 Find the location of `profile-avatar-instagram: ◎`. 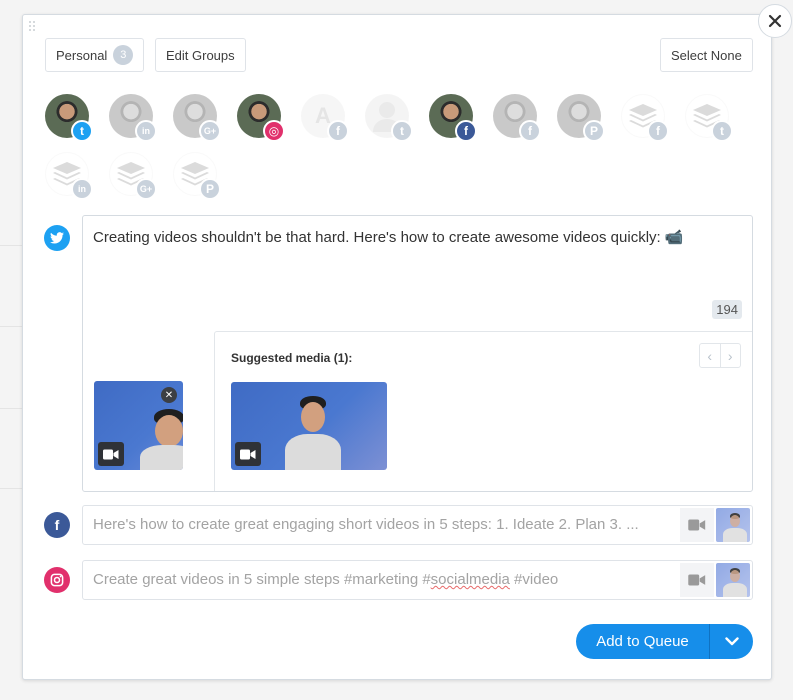

profile-avatar-instagram: ◎ is located at coordinates (261, 118).